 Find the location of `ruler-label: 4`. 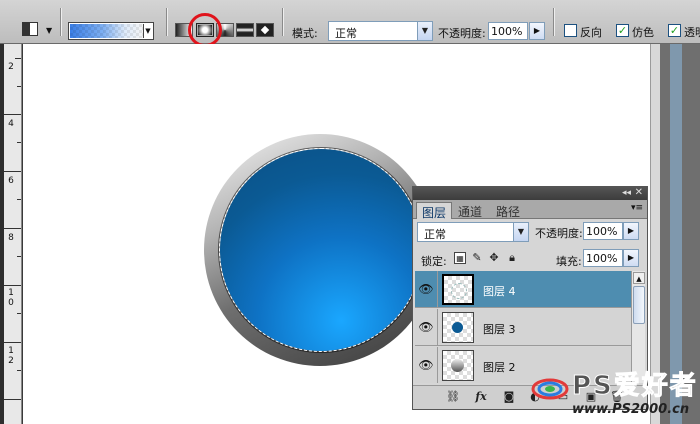

ruler-label: 4 is located at coordinates (11, 124).